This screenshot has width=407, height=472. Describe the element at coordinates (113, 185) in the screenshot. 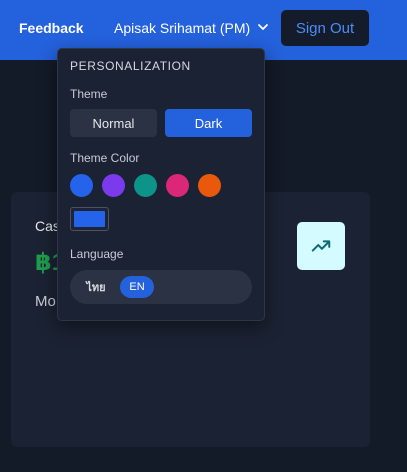

I see `color-swatch-purple` at that location.